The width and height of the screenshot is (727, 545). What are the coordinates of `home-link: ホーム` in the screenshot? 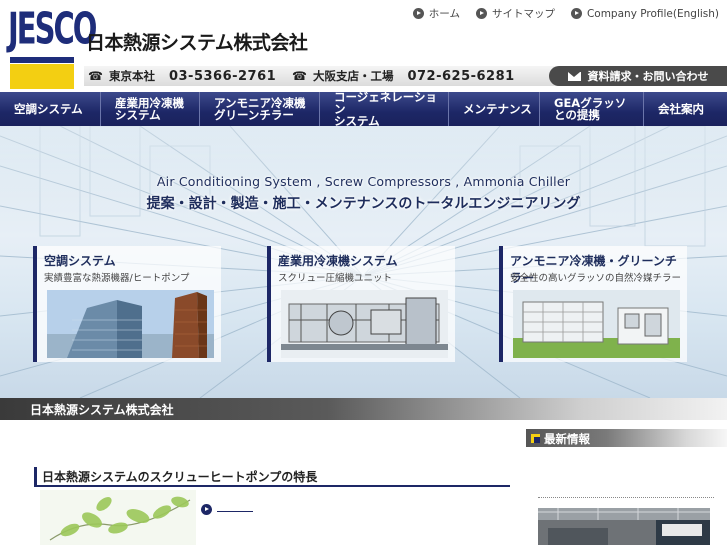 It's located at (436, 13).